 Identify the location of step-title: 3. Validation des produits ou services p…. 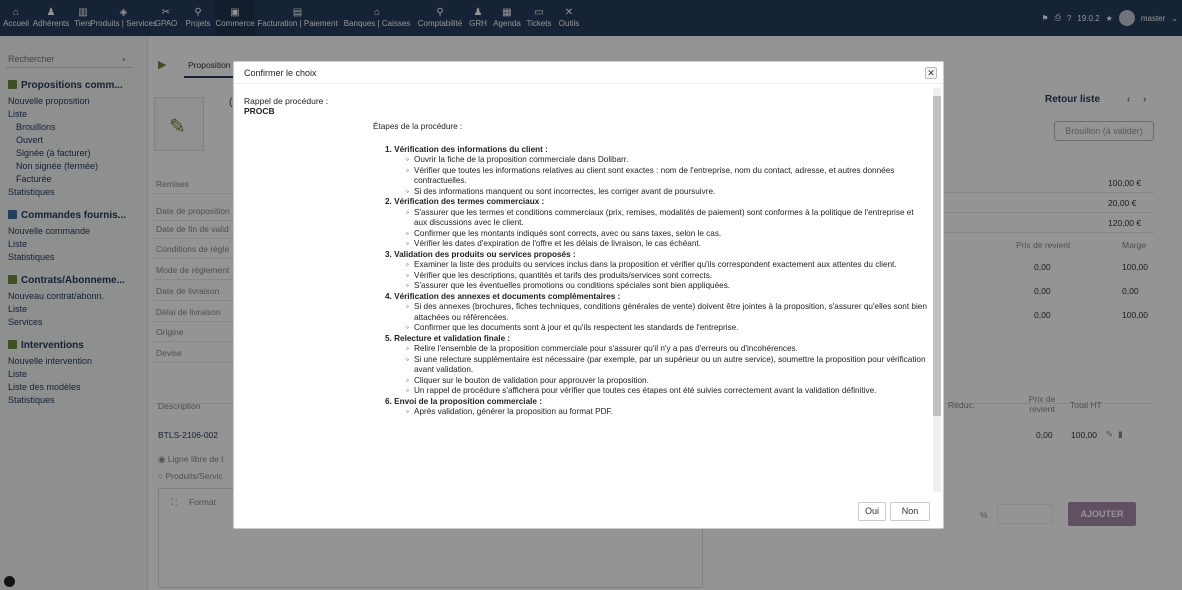
(480, 254).